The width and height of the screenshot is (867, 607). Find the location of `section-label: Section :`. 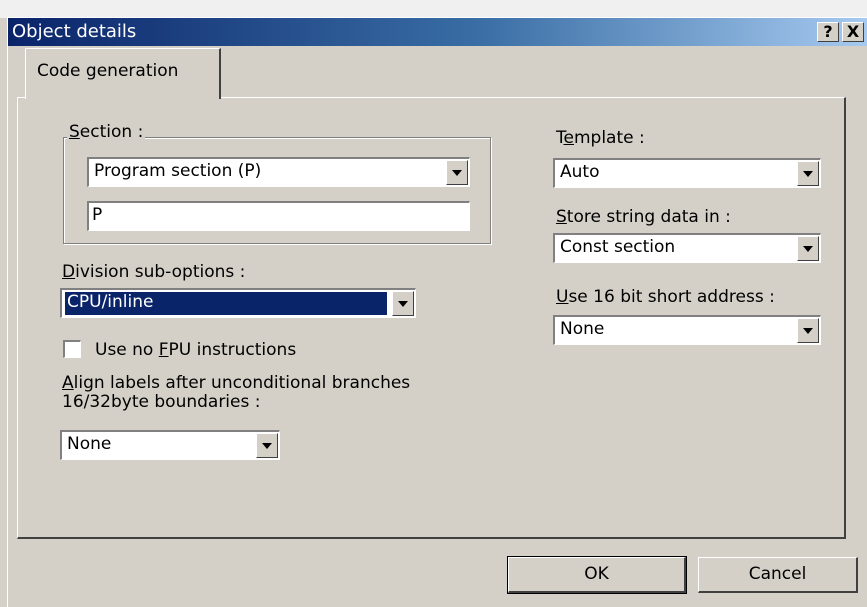

section-label: Section : is located at coordinates (106, 132).